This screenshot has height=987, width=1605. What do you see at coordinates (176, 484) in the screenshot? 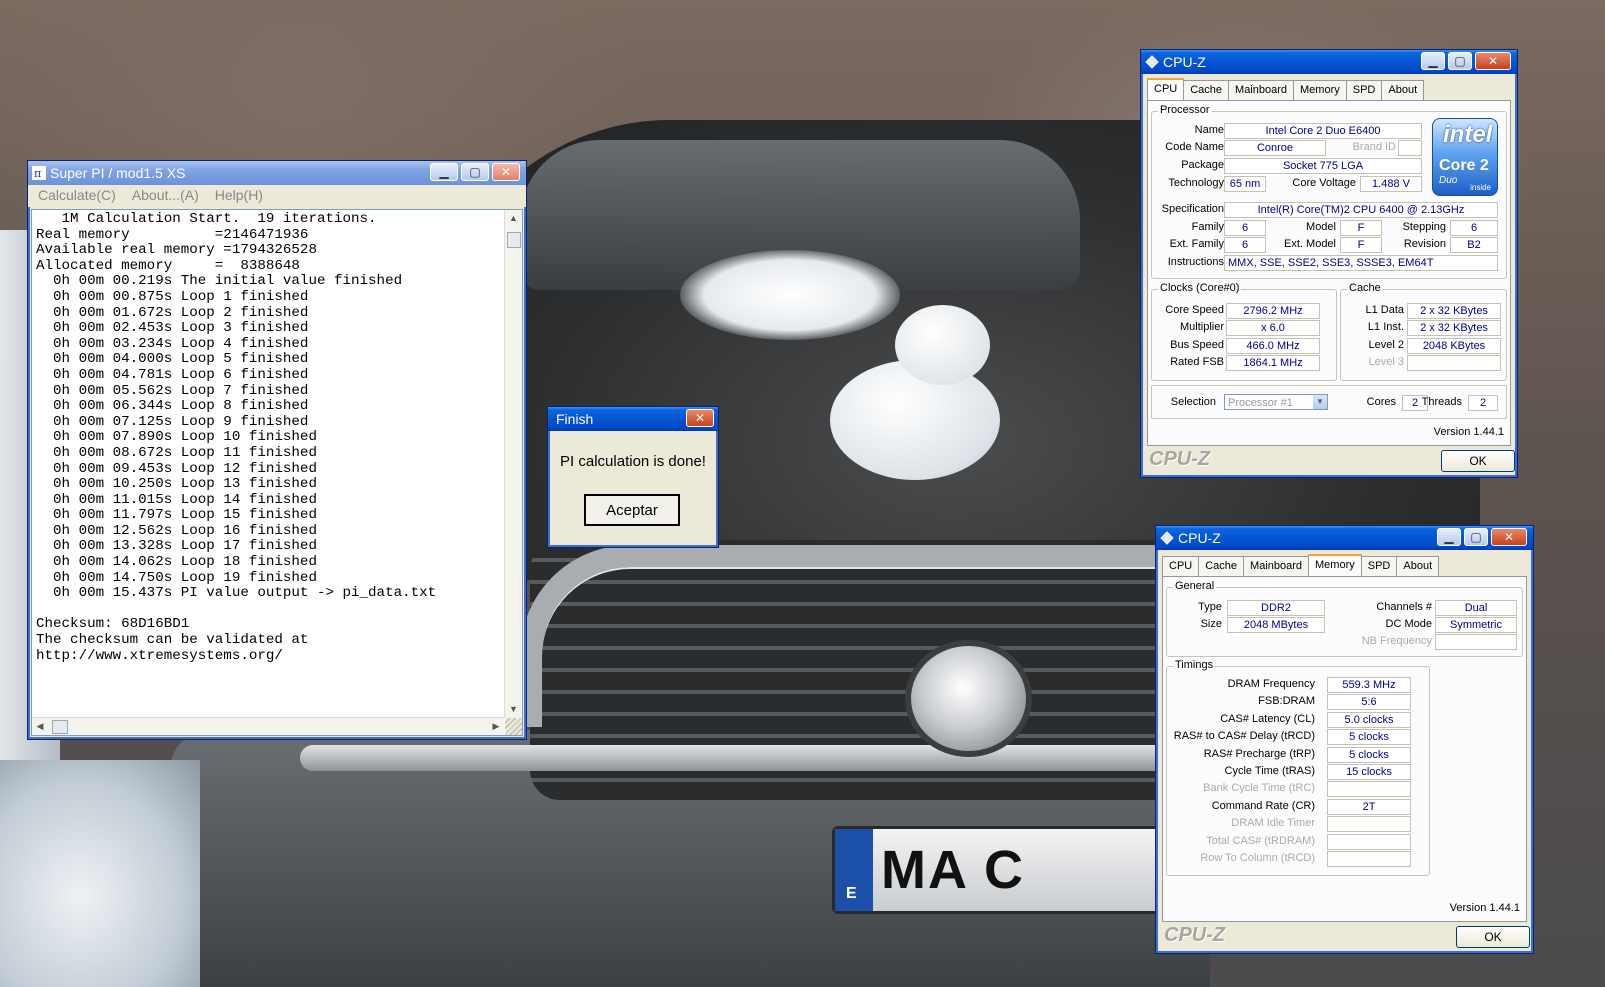
I see `log-line: 0h 00m 10.250s Loop 13 finished` at bounding box center [176, 484].